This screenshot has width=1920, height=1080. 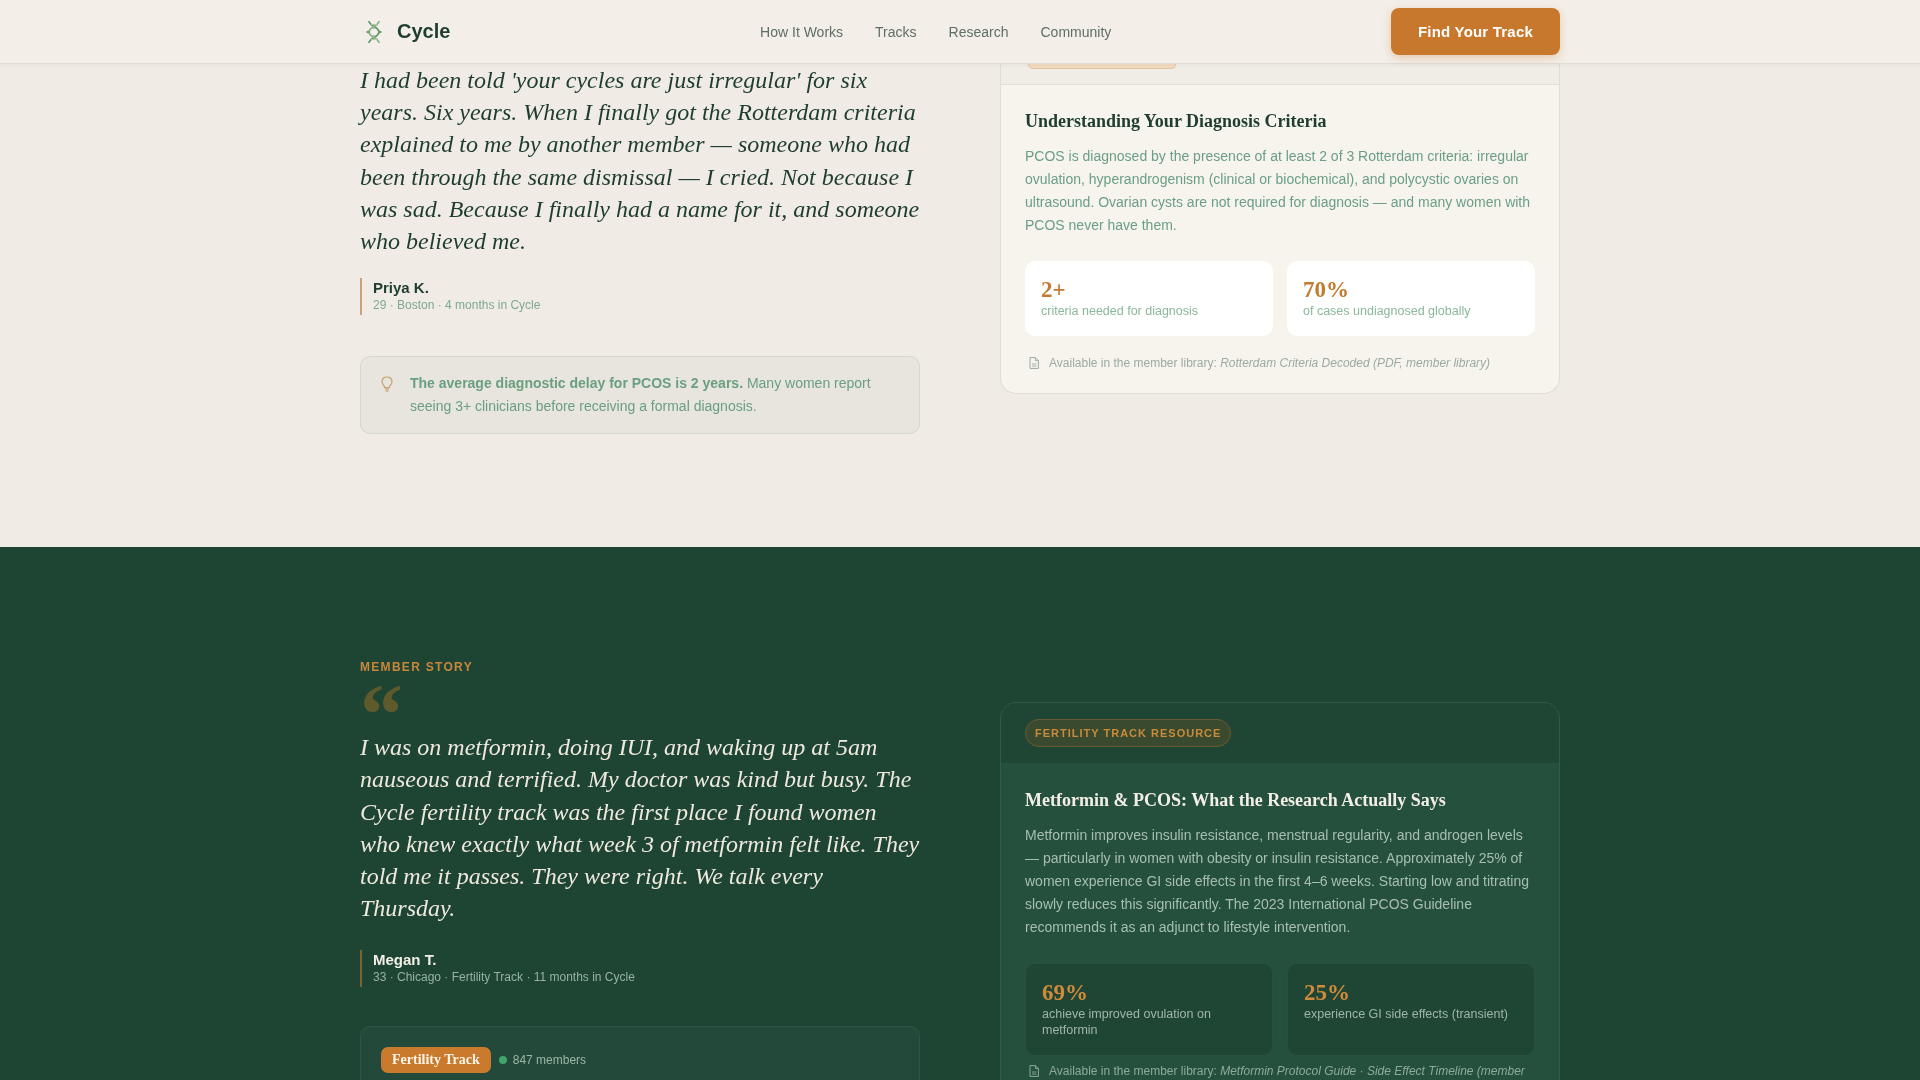 What do you see at coordinates (1270, 363) in the screenshot?
I see `library-note: Available in the member library: Rotterdam Criteria Decoded (PDF, member library)` at bounding box center [1270, 363].